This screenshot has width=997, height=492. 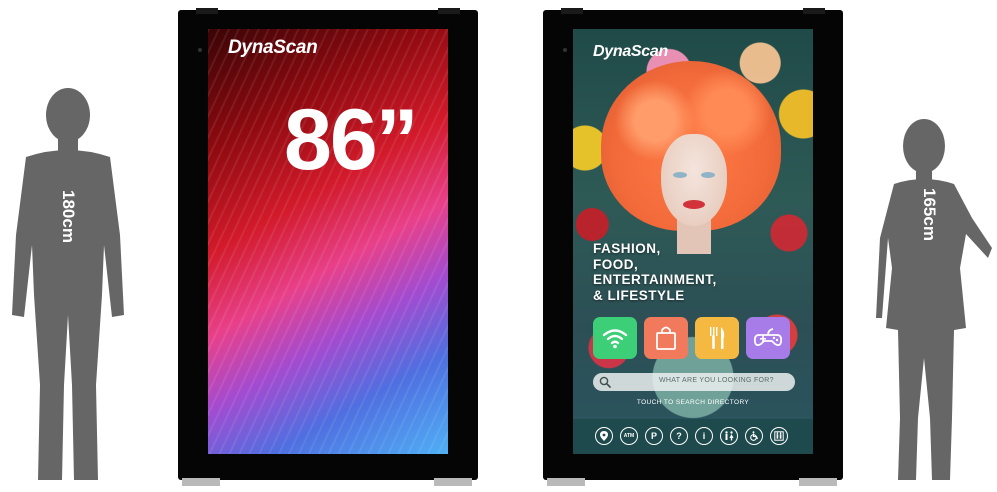 I want to click on entertainment-tile, so click(x=768, y=338).